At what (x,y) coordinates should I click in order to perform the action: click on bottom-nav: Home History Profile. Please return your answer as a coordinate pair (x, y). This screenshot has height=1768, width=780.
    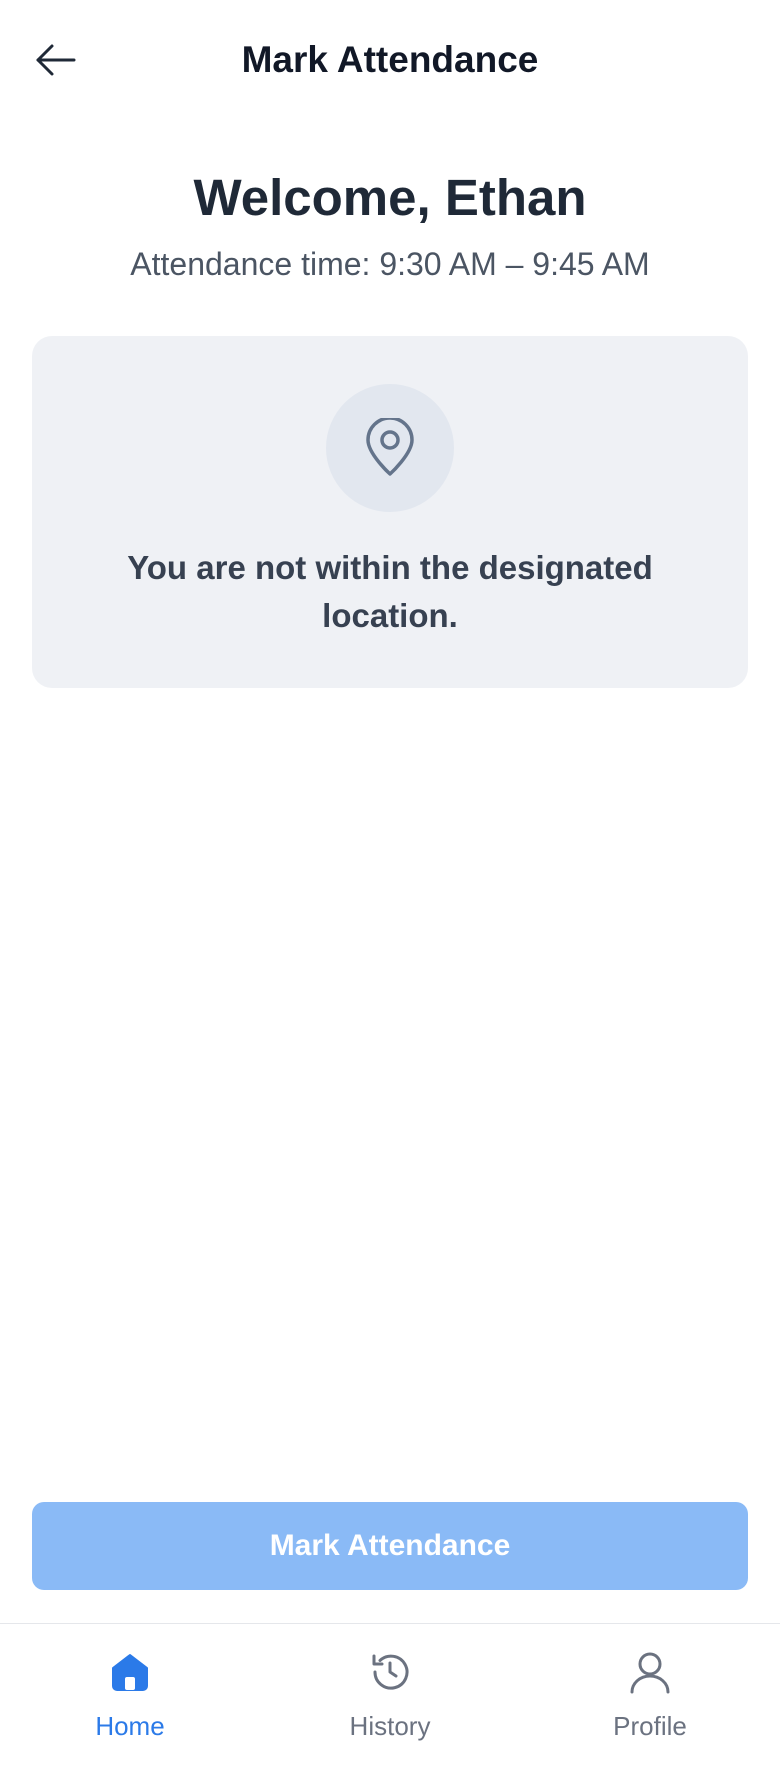
    Looking at the image, I should click on (390, 1695).